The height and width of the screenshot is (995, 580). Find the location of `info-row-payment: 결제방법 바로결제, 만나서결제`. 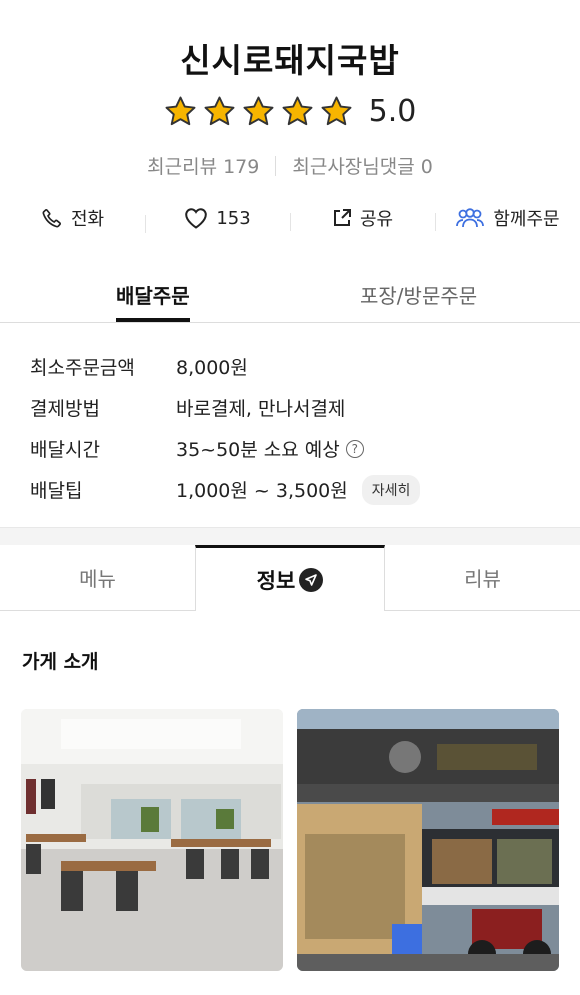

info-row-payment: 결제방법 바로결제, 만나서결제 is located at coordinates (295, 407).